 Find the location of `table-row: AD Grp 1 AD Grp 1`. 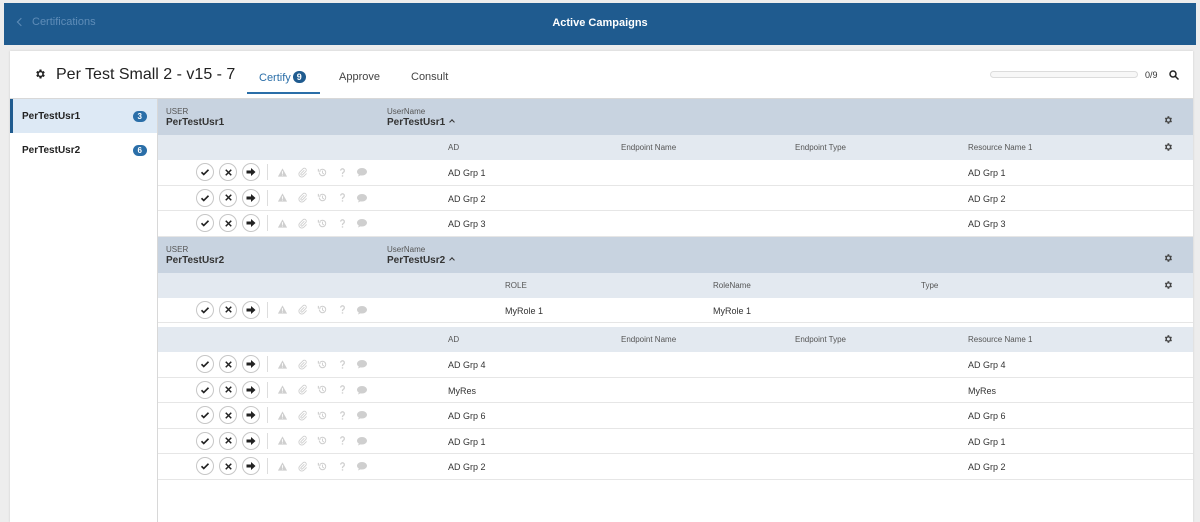

table-row: AD Grp 1 AD Grp 1 is located at coordinates (675, 173).